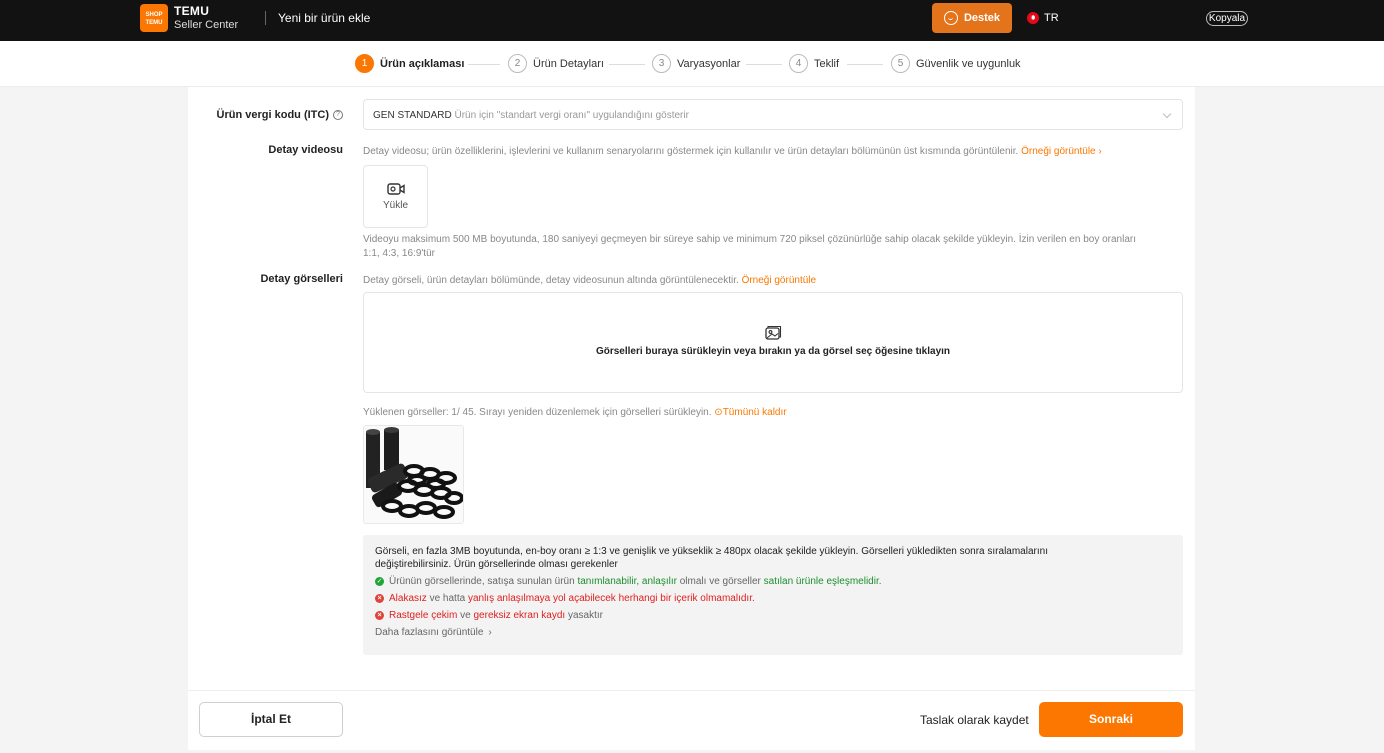 This screenshot has height=753, width=1384. What do you see at coordinates (395, 205) in the screenshot?
I see `upload-label: Yükle` at bounding box center [395, 205].